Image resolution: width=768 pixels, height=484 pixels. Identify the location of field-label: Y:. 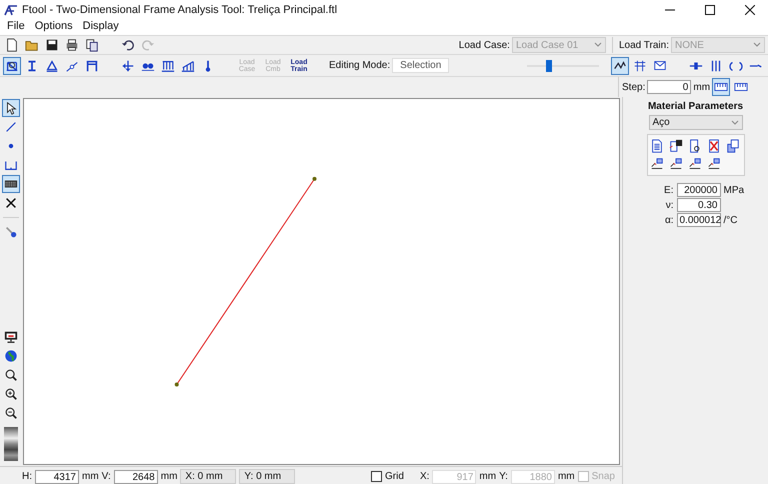
(503, 476).